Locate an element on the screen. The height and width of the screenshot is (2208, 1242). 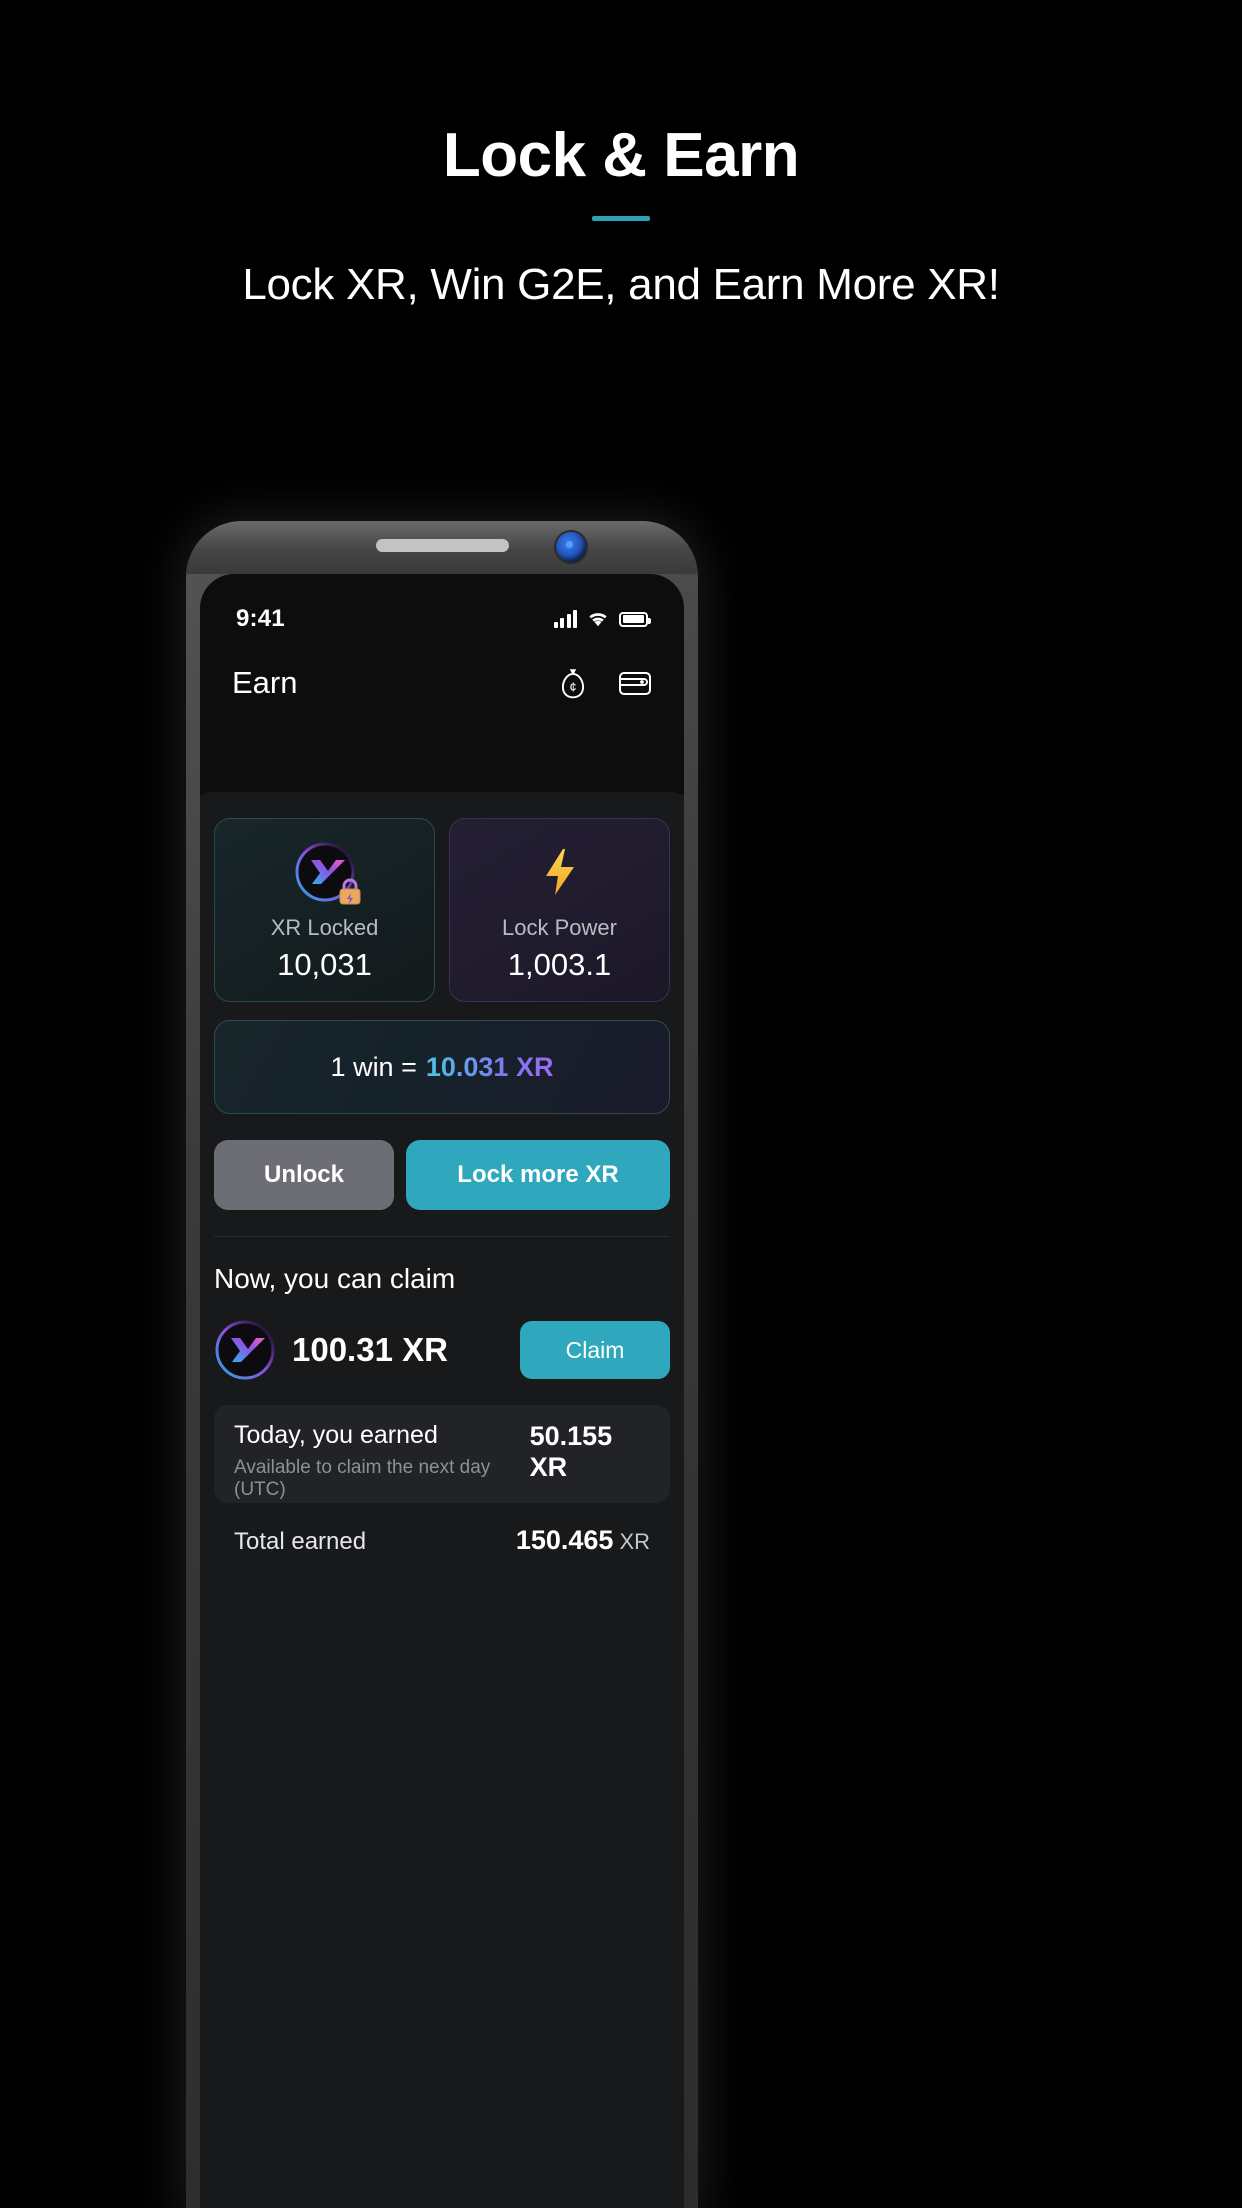
status-time: 9:41 is located at coordinates (260, 618).